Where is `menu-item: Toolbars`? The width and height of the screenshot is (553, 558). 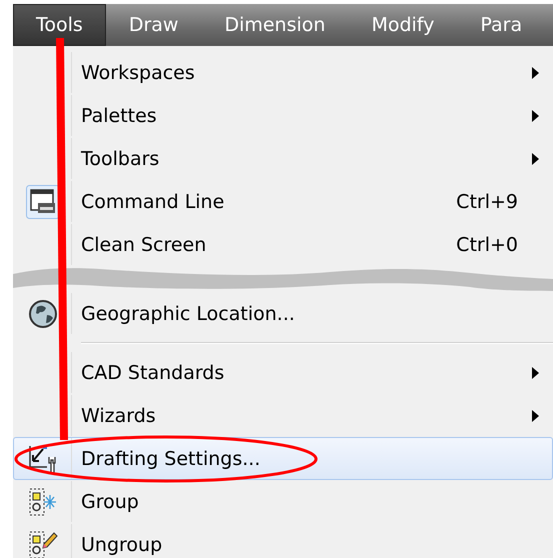
menu-item: Toolbars is located at coordinates (283, 158).